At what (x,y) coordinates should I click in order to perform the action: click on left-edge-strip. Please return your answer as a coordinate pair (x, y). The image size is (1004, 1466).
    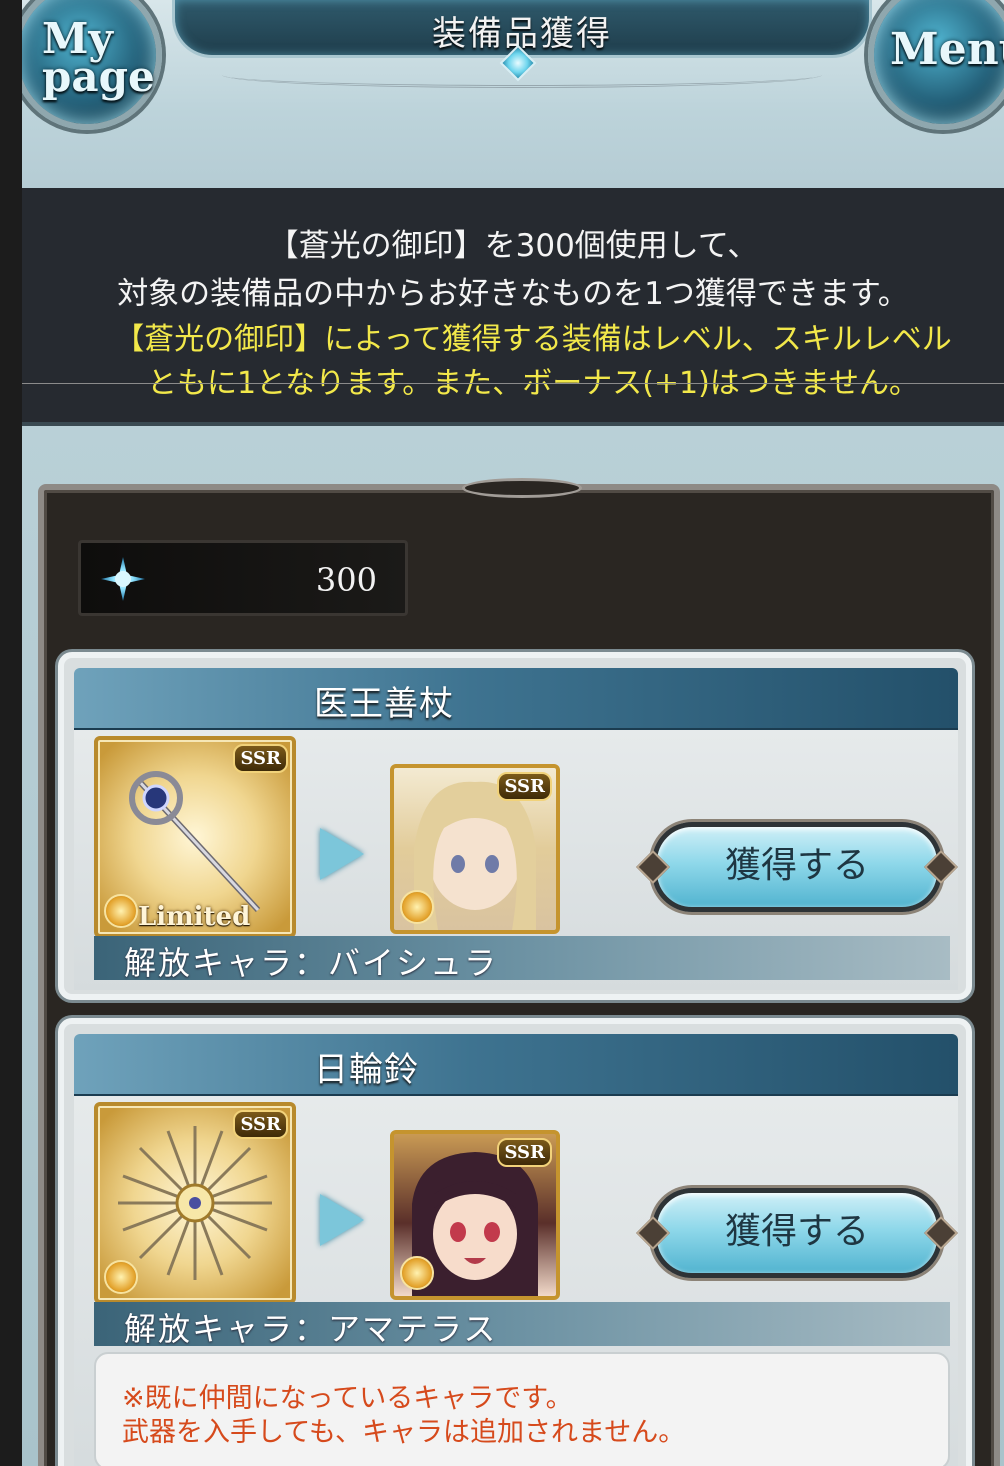
    Looking at the image, I should click on (11, 733).